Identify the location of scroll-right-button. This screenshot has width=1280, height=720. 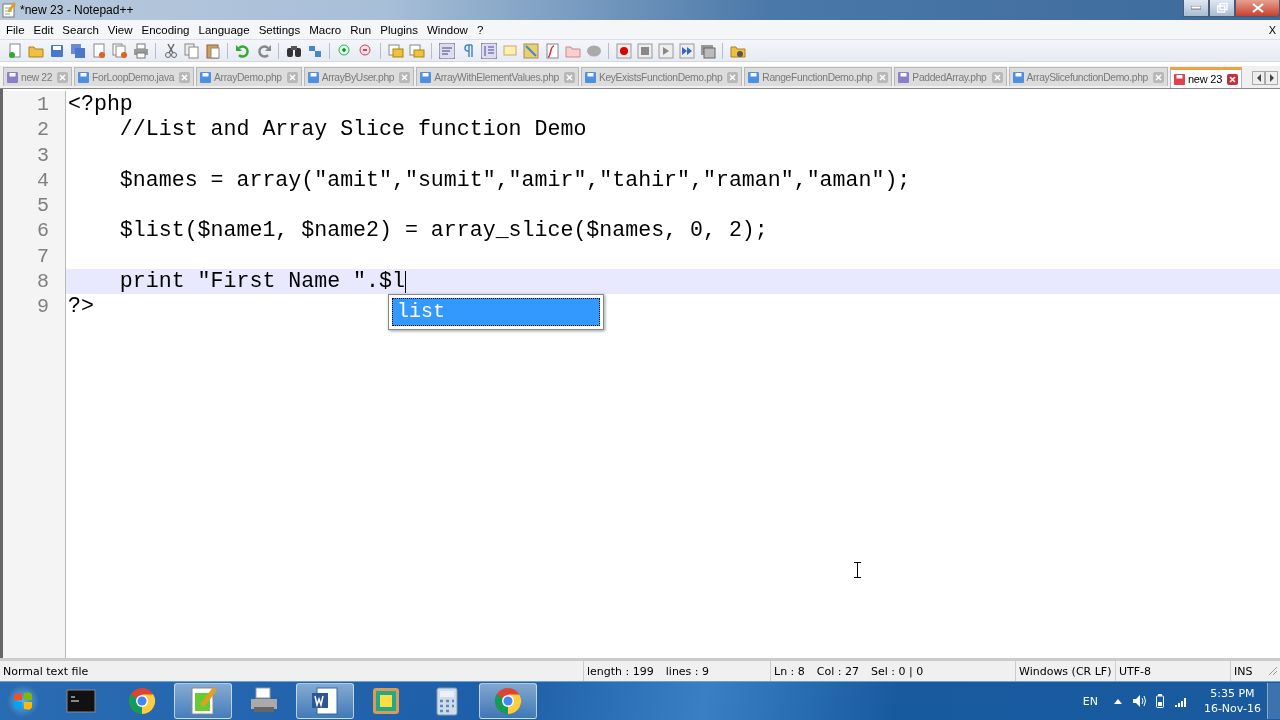
(1271, 78).